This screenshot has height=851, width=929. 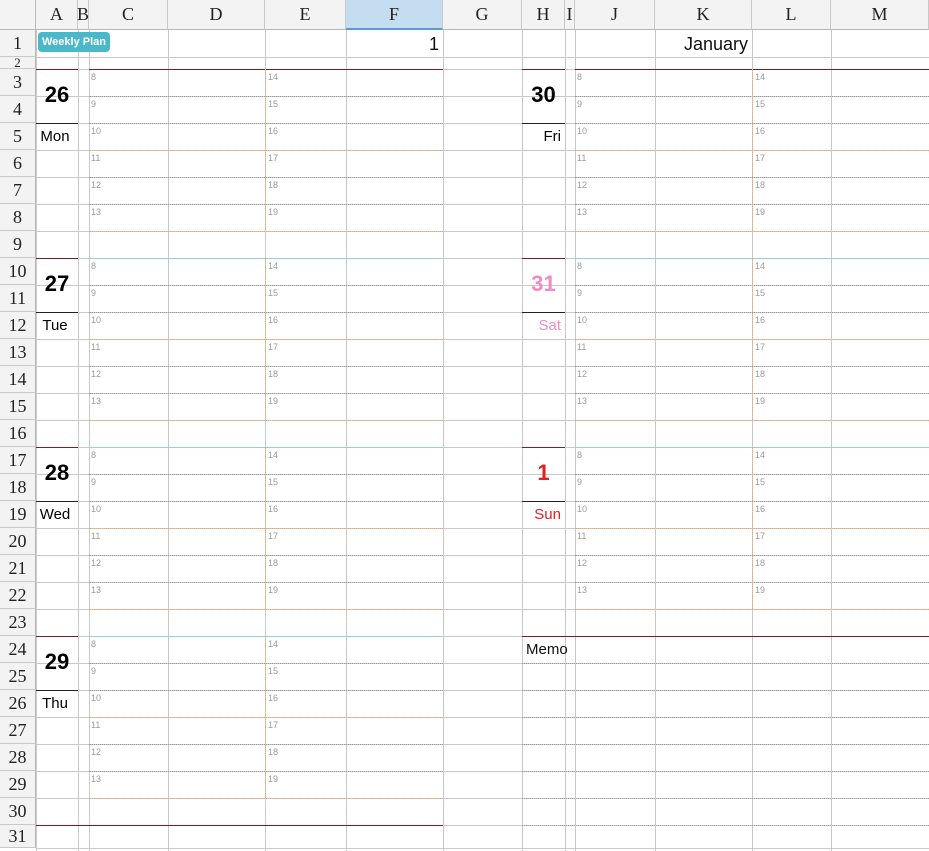 What do you see at coordinates (421, 44) in the screenshot?
I see `week-number-cell: 1` at bounding box center [421, 44].